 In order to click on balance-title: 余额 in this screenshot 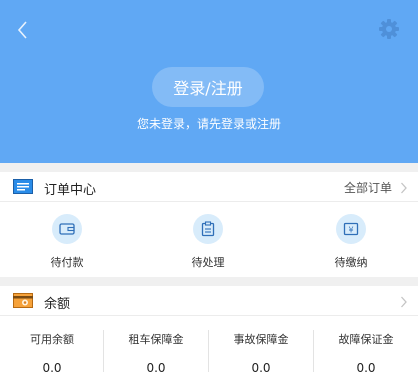, I will do `click(57, 304)`.